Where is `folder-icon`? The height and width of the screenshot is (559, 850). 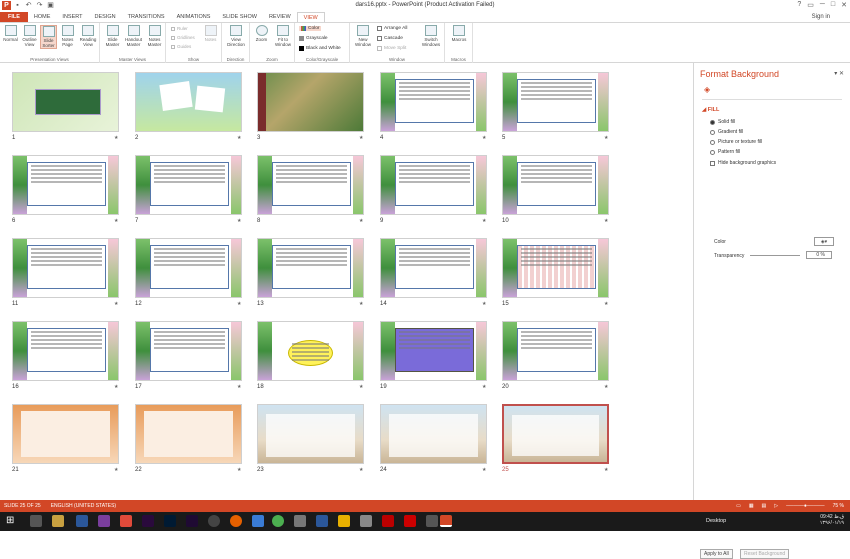
folder-icon is located at coordinates (58, 521).